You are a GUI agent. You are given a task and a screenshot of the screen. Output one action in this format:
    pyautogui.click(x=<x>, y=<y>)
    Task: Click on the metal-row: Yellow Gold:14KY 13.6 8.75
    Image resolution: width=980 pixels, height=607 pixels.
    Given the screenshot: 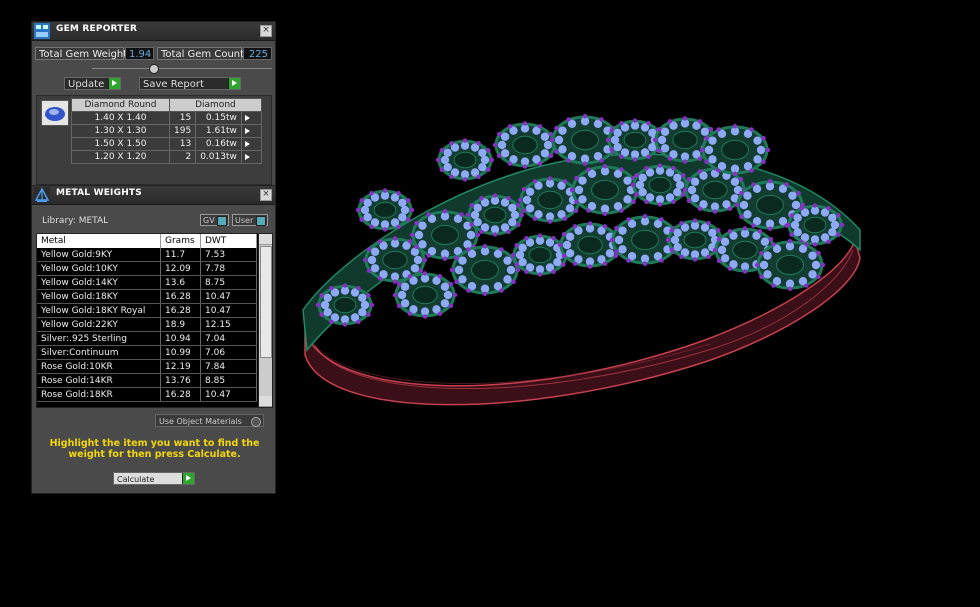 What is the action you would take?
    pyautogui.click(x=147, y=282)
    